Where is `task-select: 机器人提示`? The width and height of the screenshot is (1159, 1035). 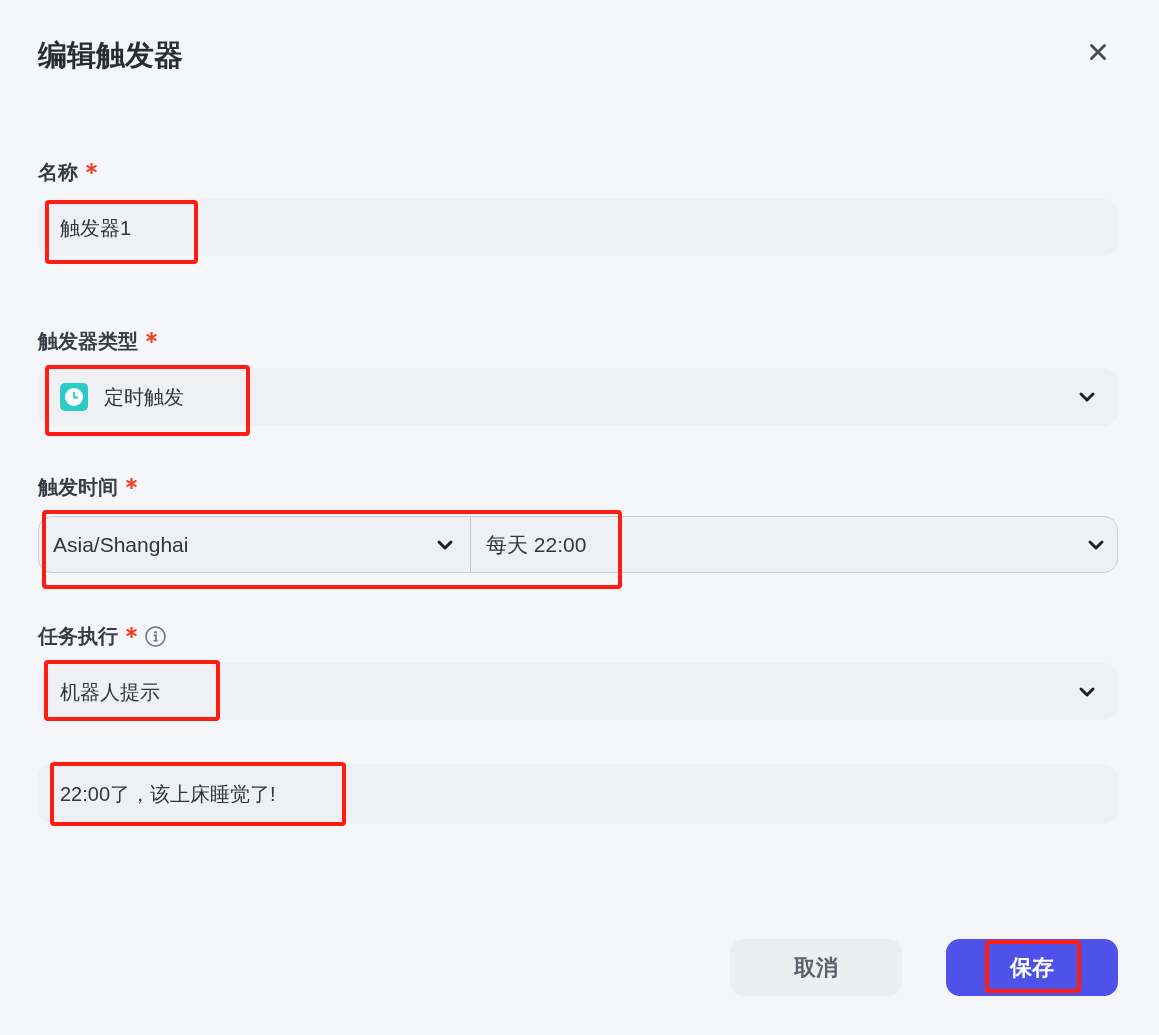 task-select: 机器人提示 is located at coordinates (578, 691).